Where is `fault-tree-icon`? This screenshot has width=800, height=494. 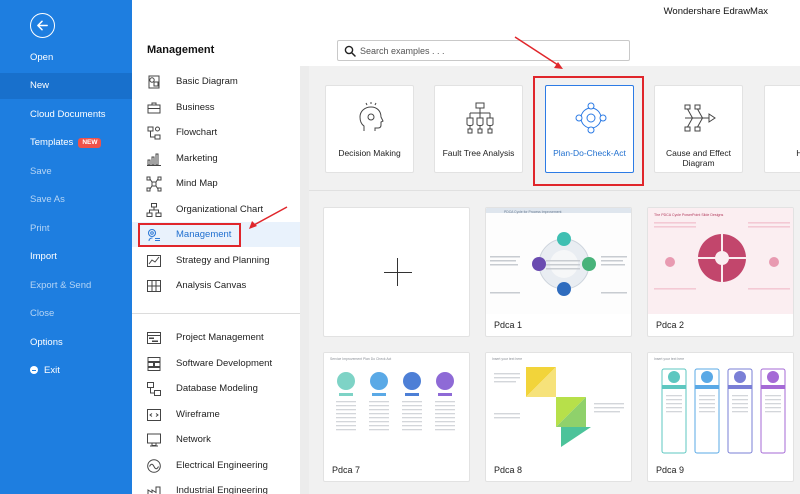
fault-tree-icon is located at coordinates (480, 118).